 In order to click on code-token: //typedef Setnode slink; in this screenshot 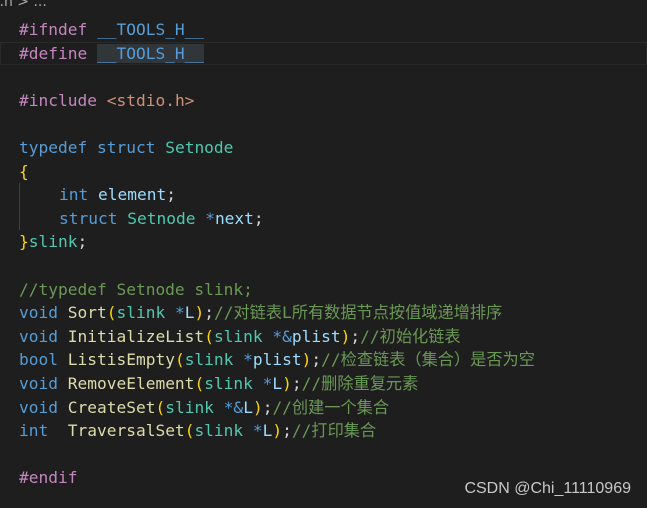, I will do `click(136, 289)`.